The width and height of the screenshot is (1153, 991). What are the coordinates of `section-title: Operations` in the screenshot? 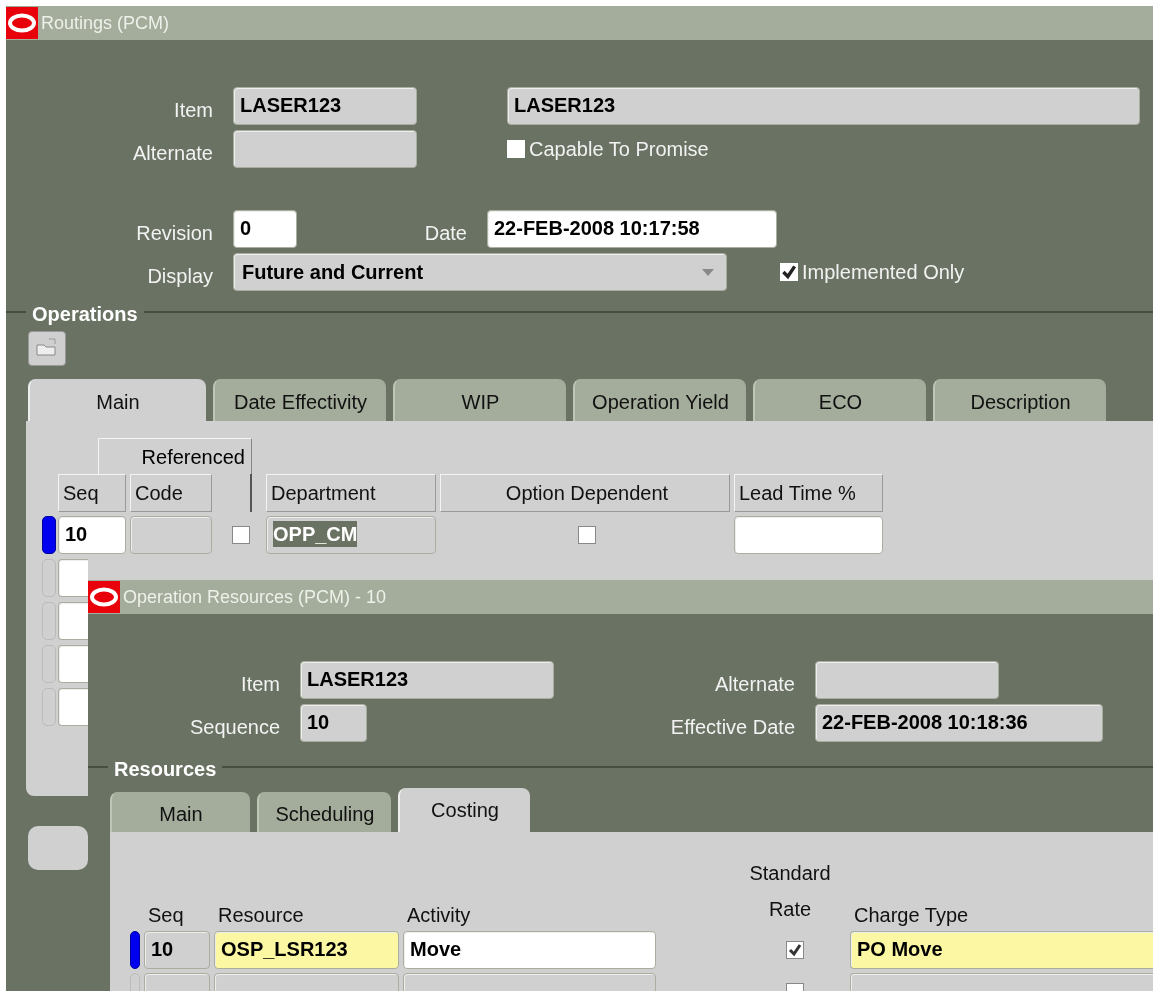 It's located at (85, 314).